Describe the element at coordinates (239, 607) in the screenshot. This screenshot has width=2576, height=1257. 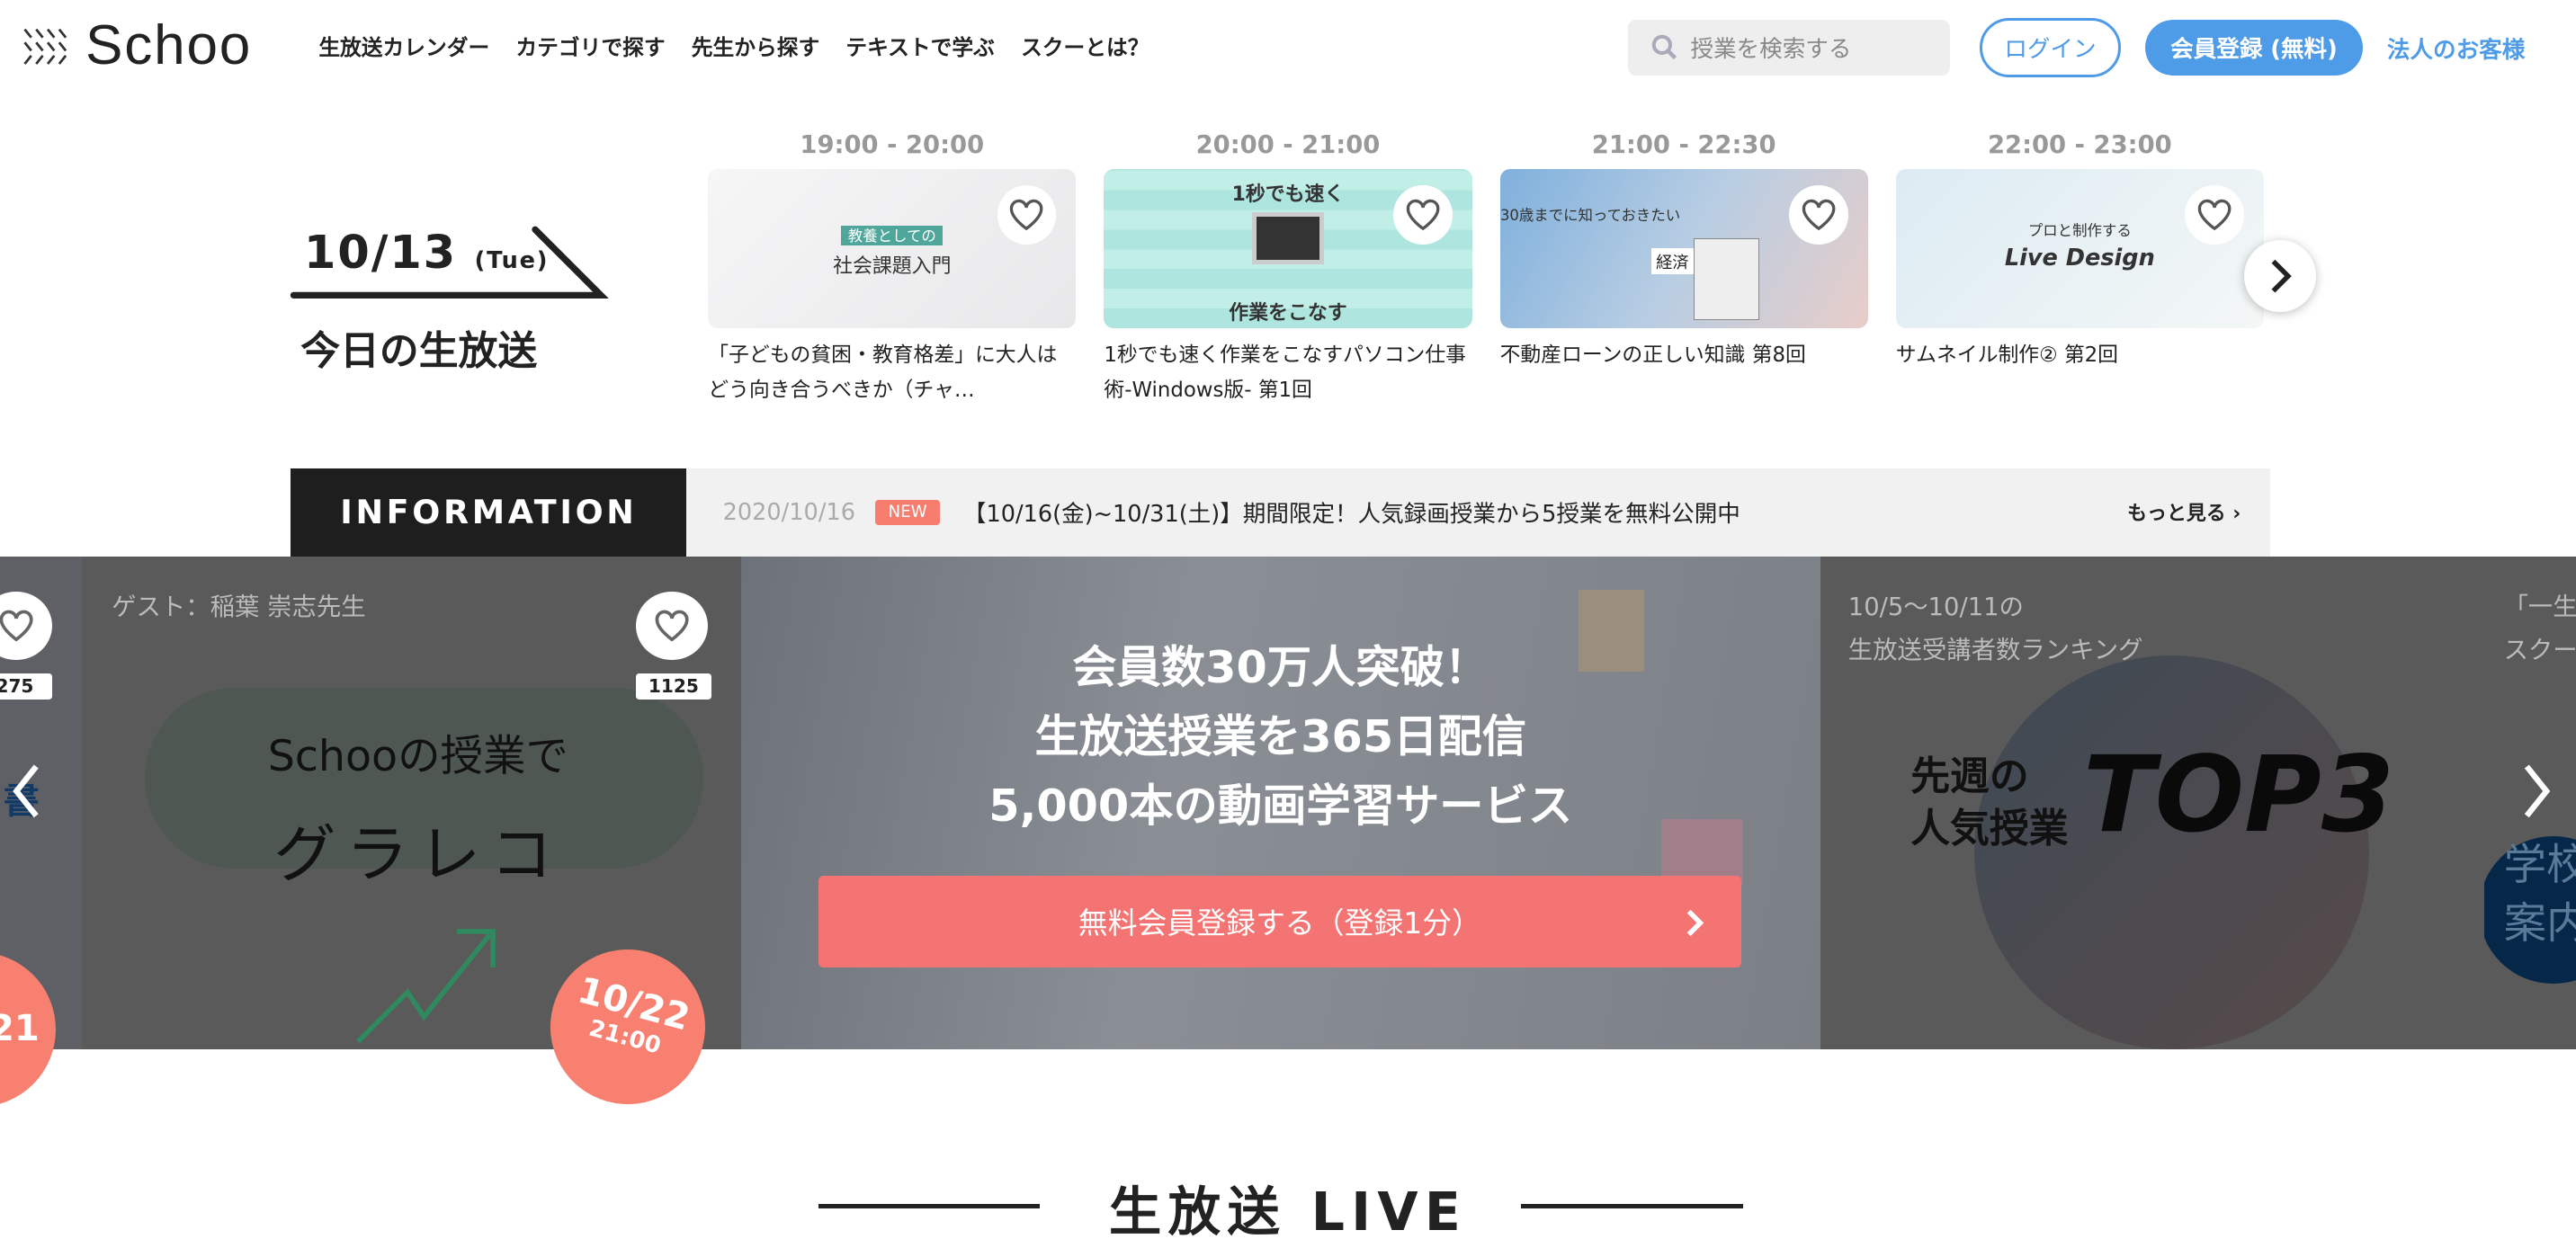
I see `guest-name: ゲスト：稲葉 崇志先生` at that location.